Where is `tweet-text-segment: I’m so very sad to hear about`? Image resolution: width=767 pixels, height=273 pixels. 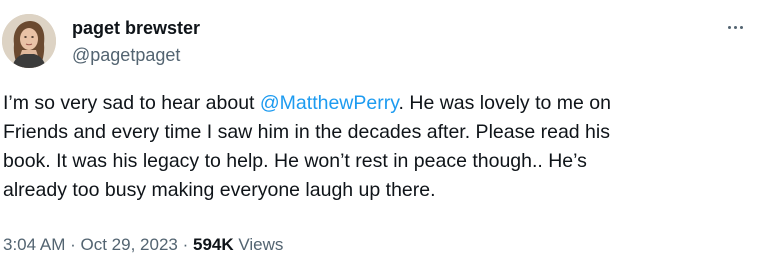 tweet-text-segment: I’m so very sad to hear about is located at coordinates (131, 103).